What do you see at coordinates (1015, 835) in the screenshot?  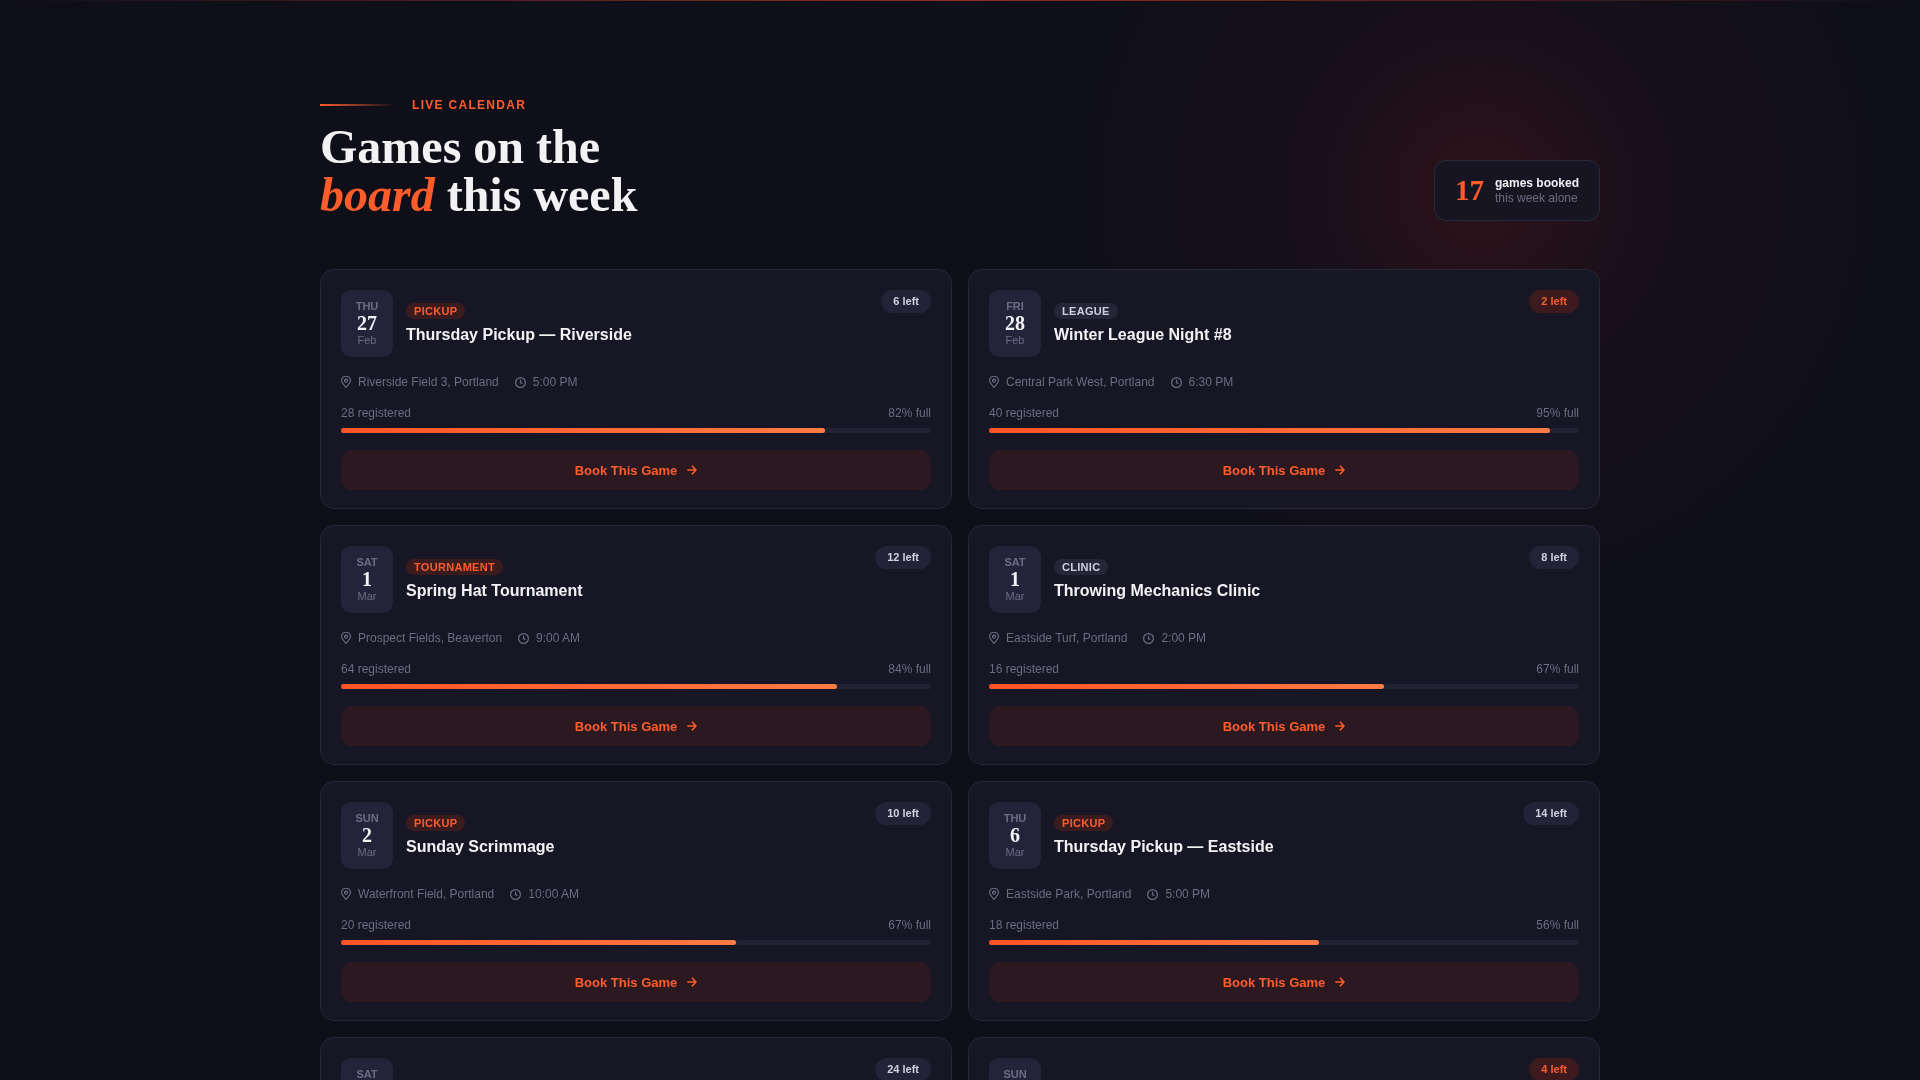 I see `day-number: 6` at bounding box center [1015, 835].